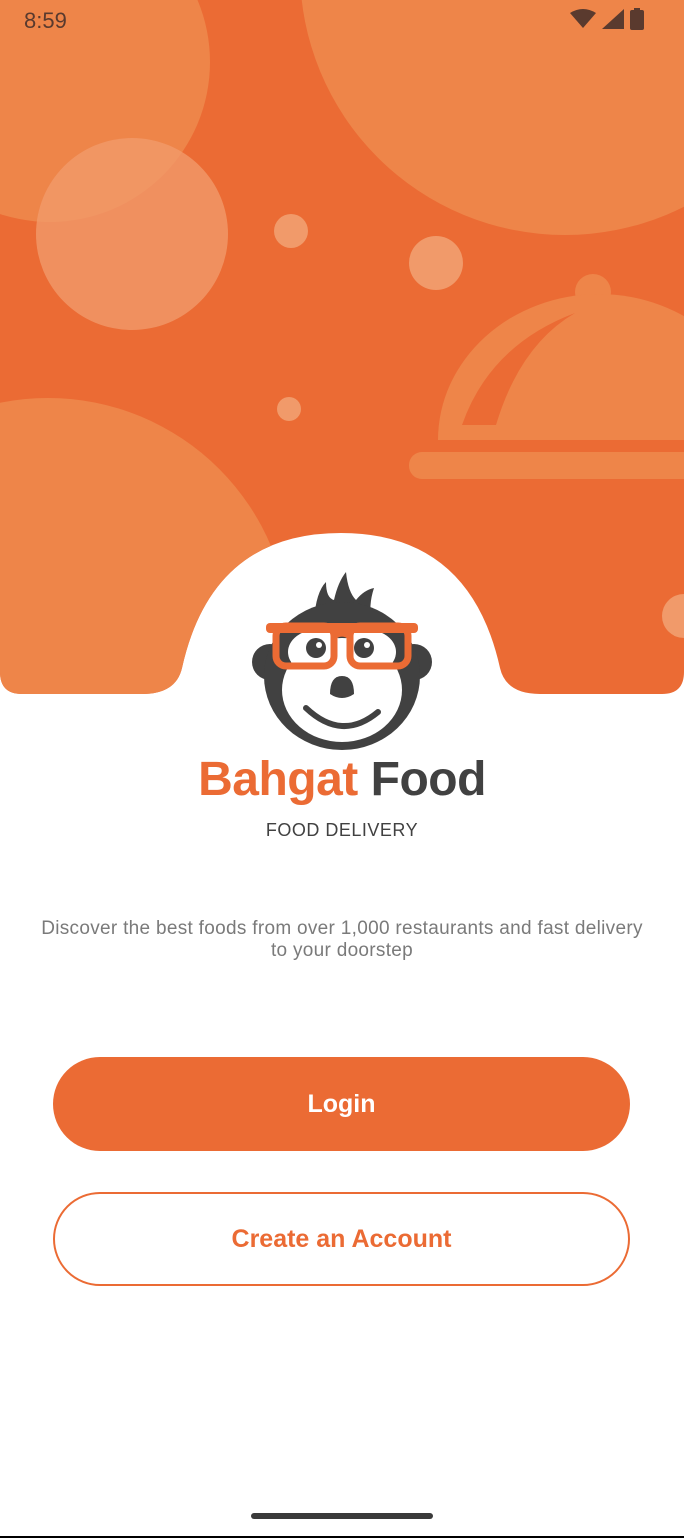 Image resolution: width=684 pixels, height=1538 pixels. What do you see at coordinates (613, 19) in the screenshot?
I see `signal-icon` at bounding box center [613, 19].